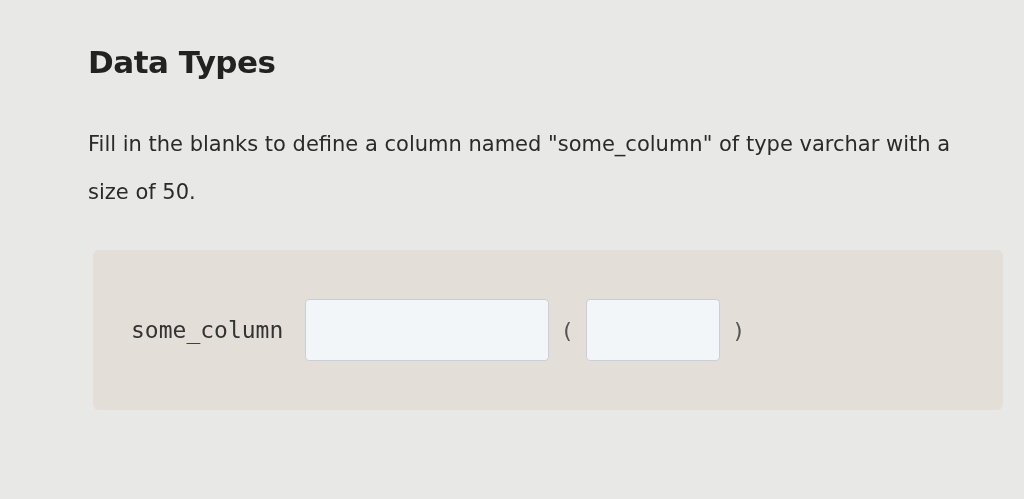 The width and height of the screenshot is (1024, 499). Describe the element at coordinates (738, 330) in the screenshot. I see `close-paren-text: )` at that location.